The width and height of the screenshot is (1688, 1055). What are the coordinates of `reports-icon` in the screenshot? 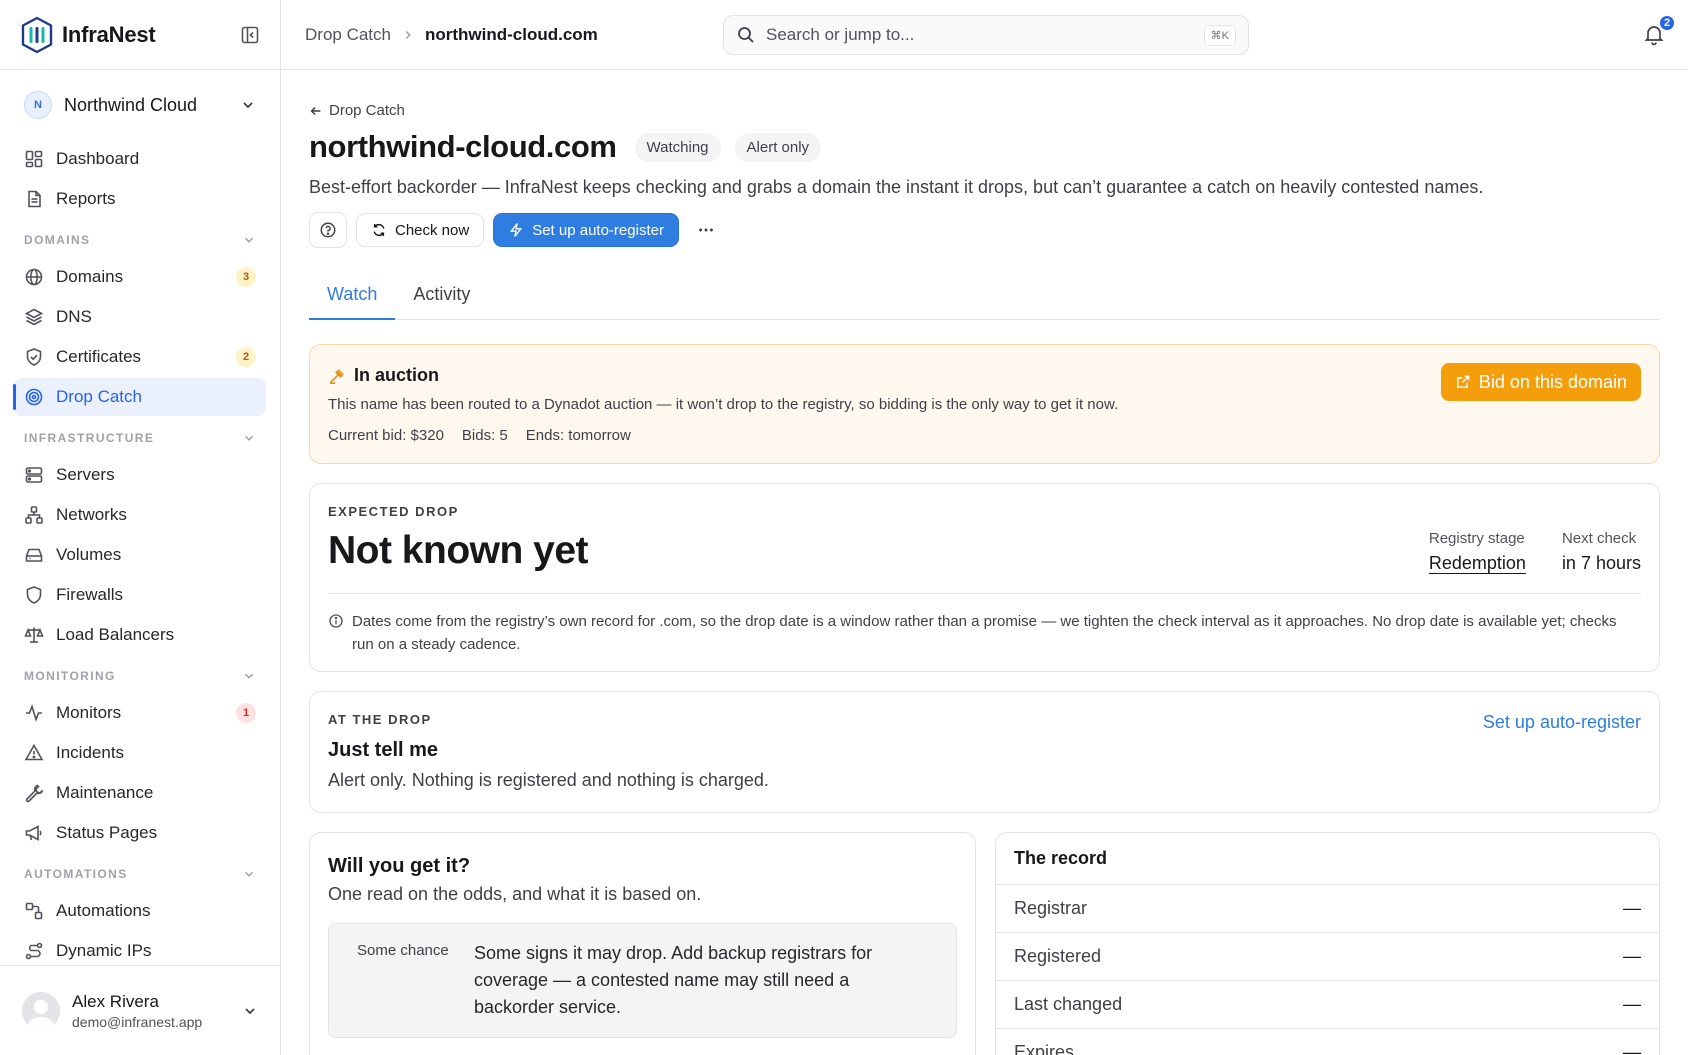 It's located at (34, 199).